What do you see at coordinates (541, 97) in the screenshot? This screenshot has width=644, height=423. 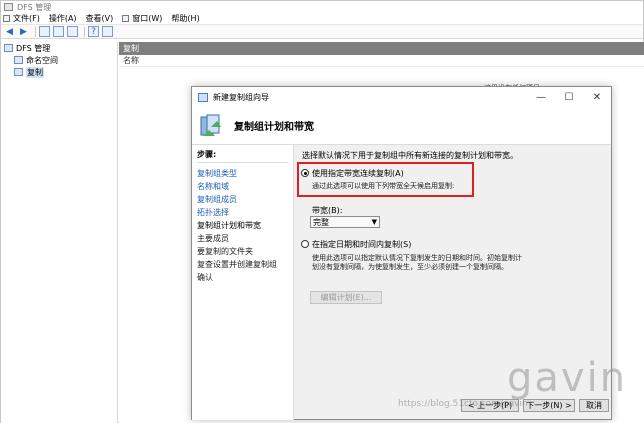 I see `minimize-icon: —` at bounding box center [541, 97].